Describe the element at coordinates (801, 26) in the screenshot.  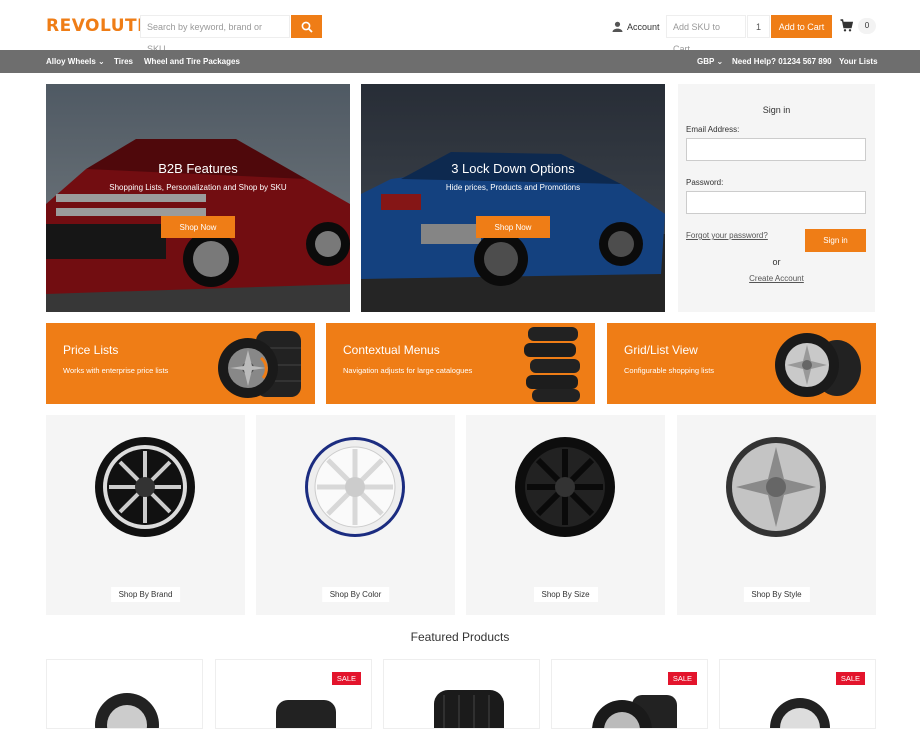
I see `add-to-cart-button: Add to Cart` at that location.